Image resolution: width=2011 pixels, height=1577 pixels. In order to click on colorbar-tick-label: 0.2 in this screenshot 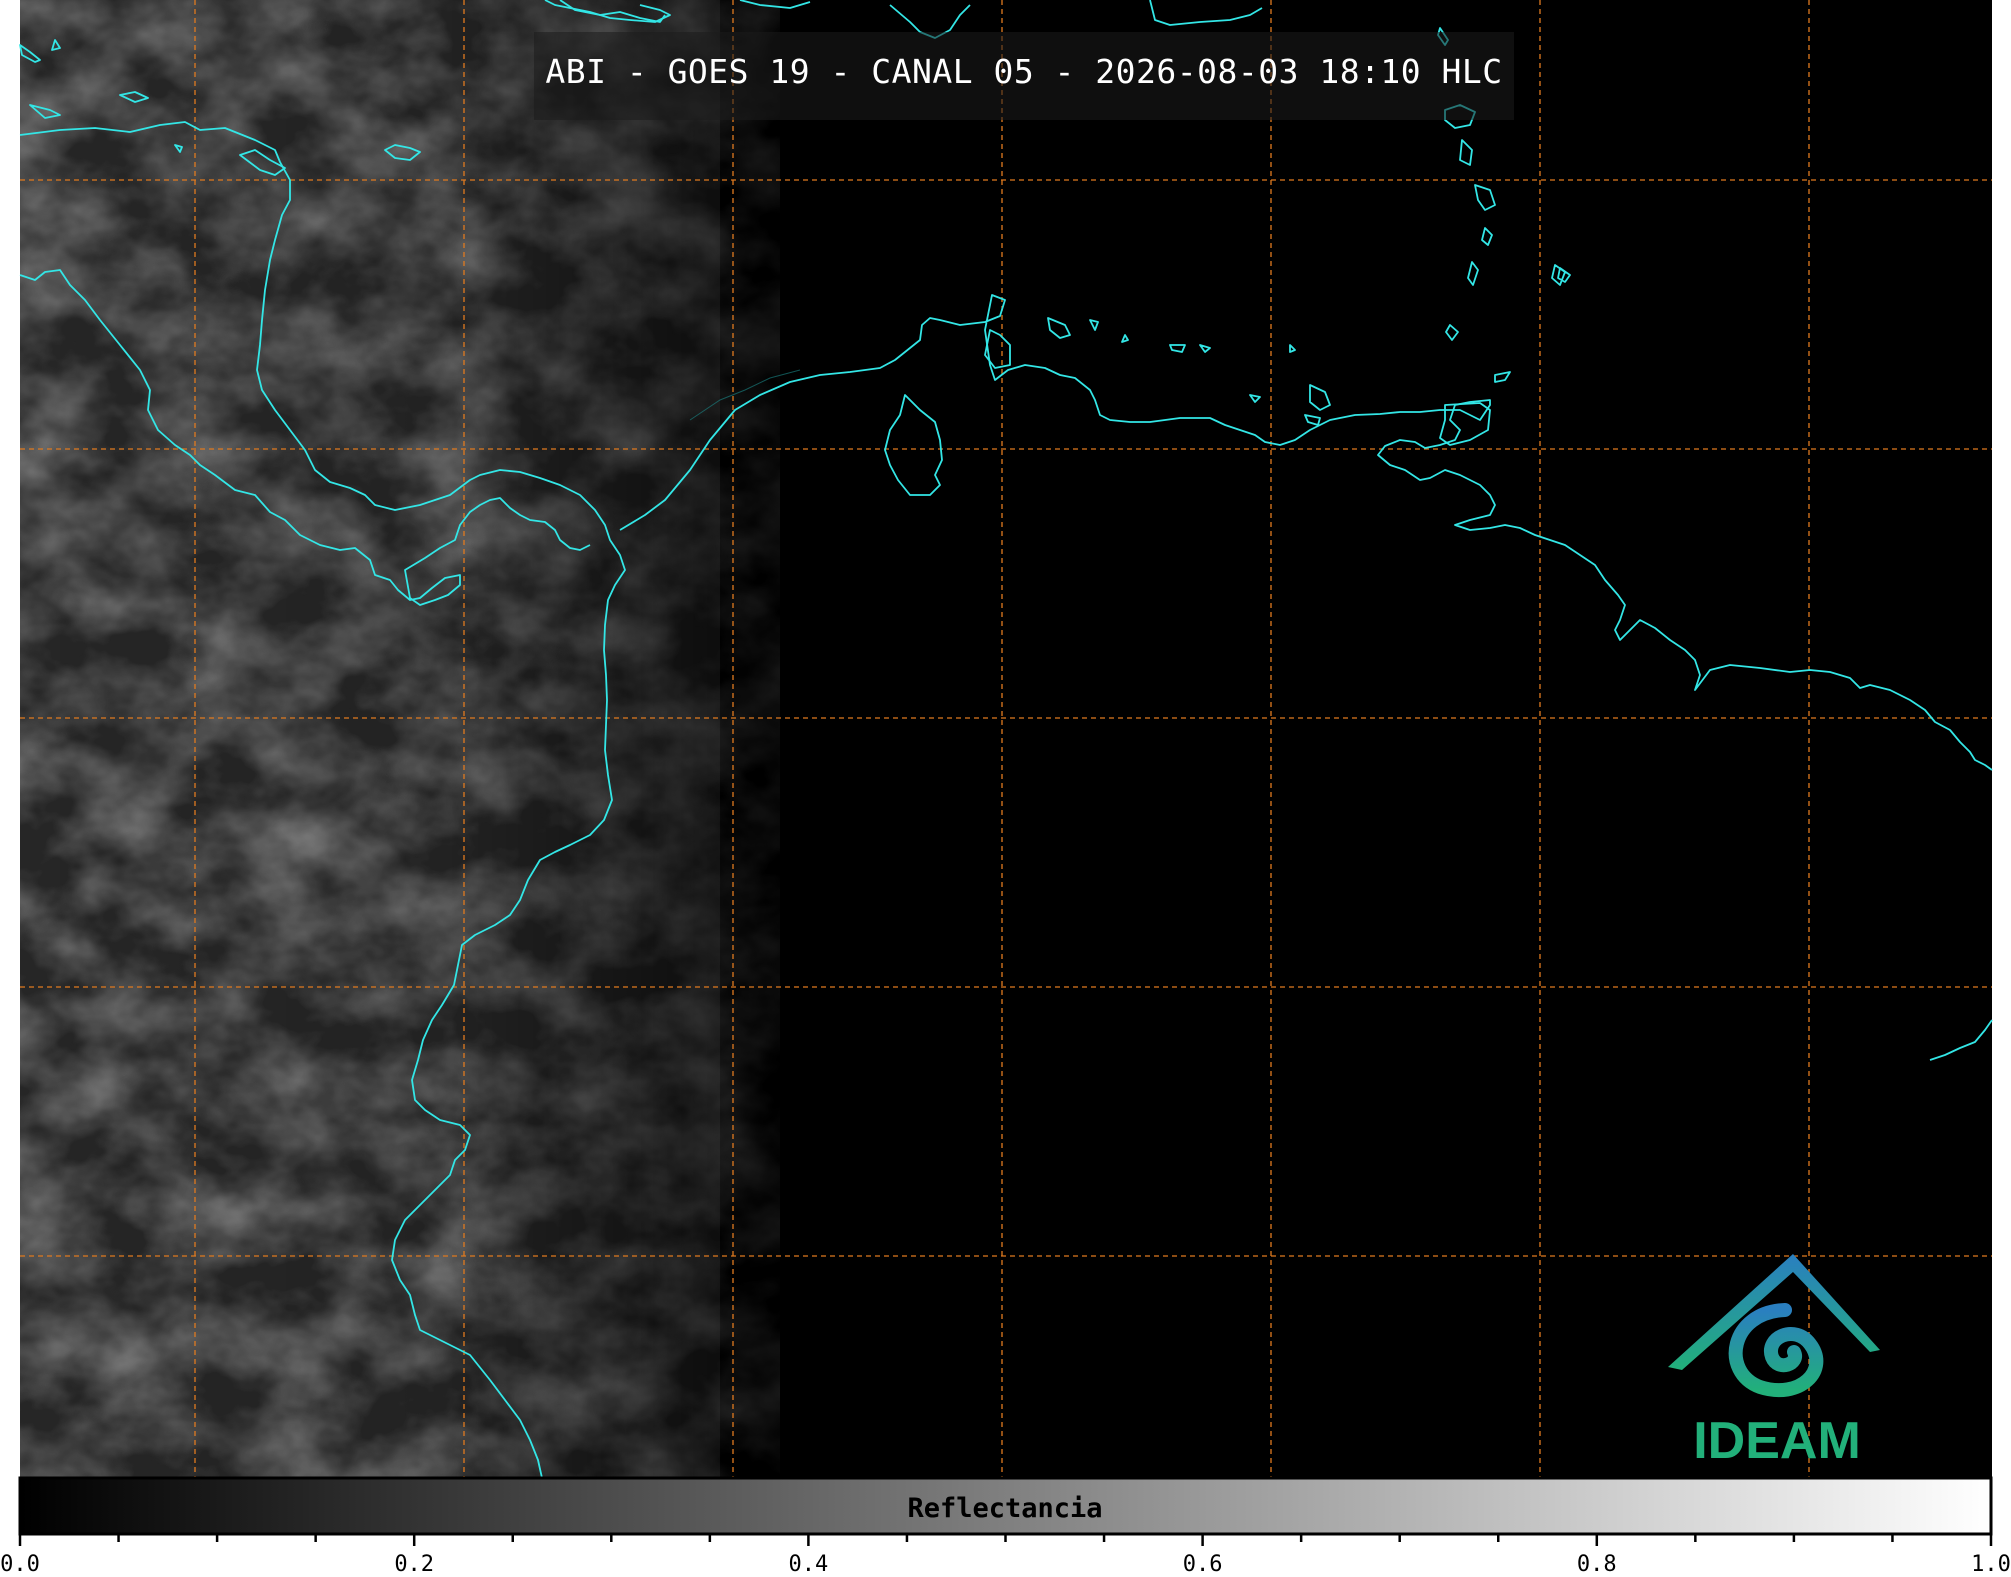, I will do `click(414, 1564)`.